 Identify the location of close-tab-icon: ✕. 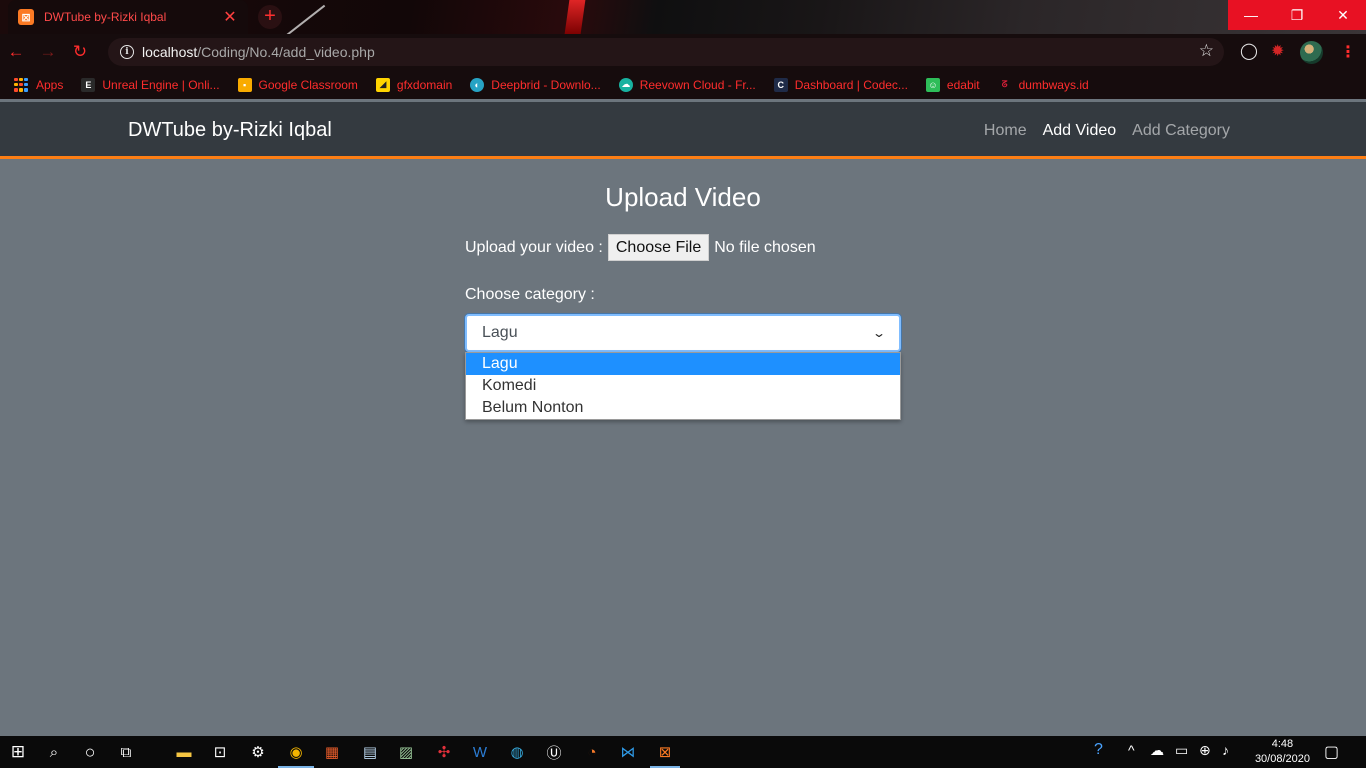
(230, 17).